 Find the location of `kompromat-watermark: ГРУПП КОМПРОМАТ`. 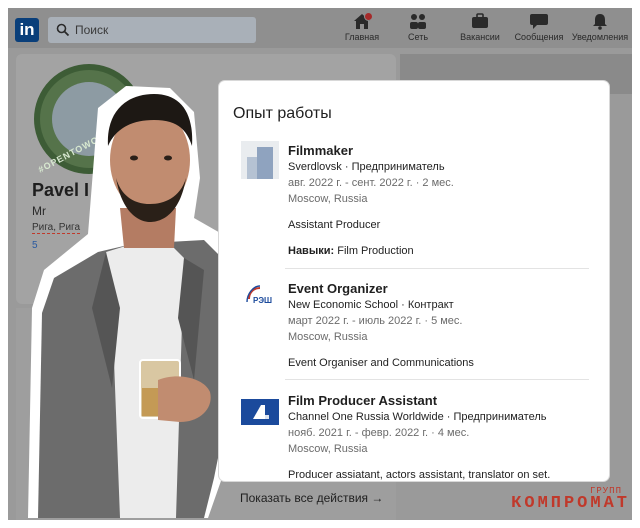

kompromat-watermark: ГРУПП КОМПРОМАТ is located at coordinates (552, 504).